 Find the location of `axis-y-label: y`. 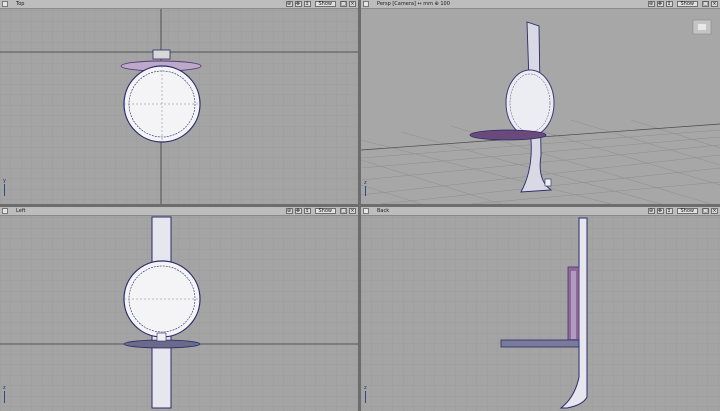

axis-y-label: y is located at coordinates (4, 181).